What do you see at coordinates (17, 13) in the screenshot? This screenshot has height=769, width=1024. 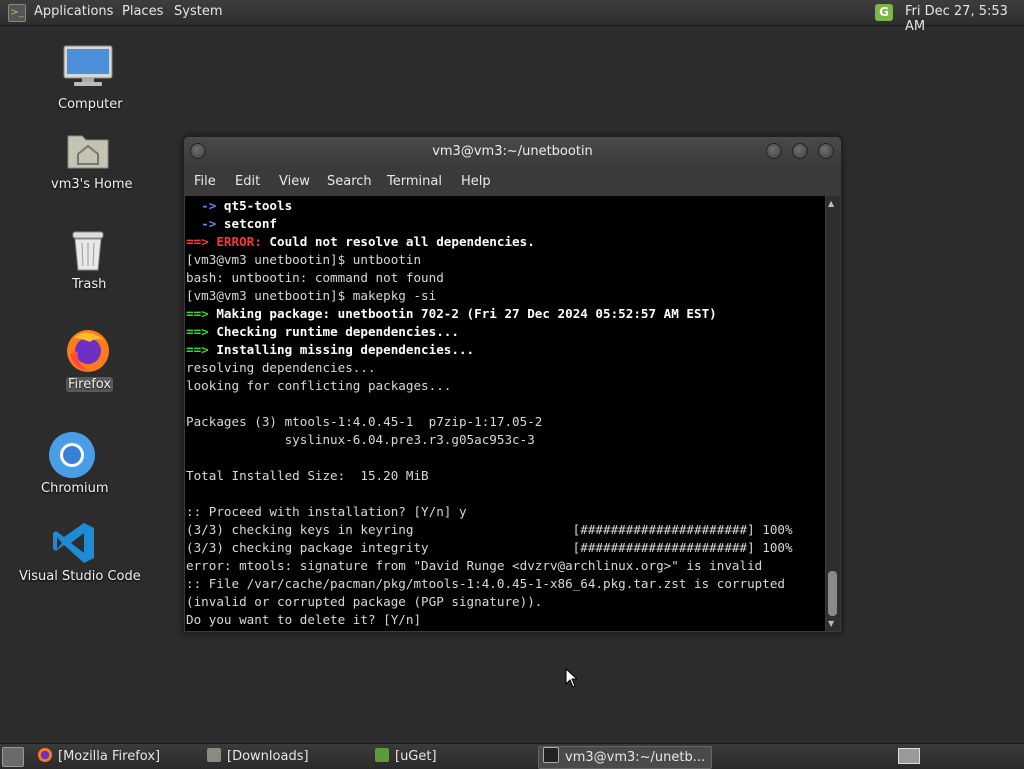 I see `terminal-launcher-icon: >_` at bounding box center [17, 13].